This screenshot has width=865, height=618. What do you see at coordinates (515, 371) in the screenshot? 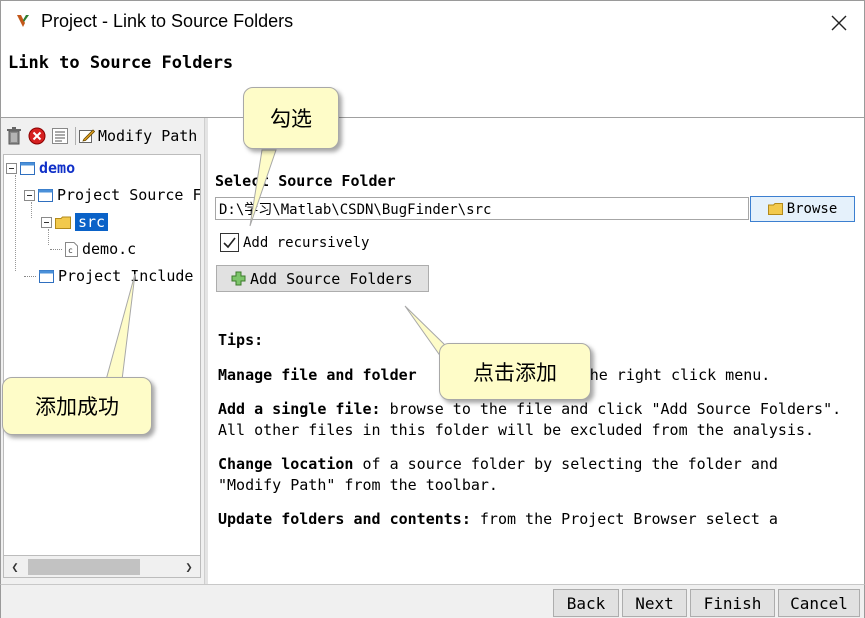
I see `callout-click-add: 点击添加` at bounding box center [515, 371].